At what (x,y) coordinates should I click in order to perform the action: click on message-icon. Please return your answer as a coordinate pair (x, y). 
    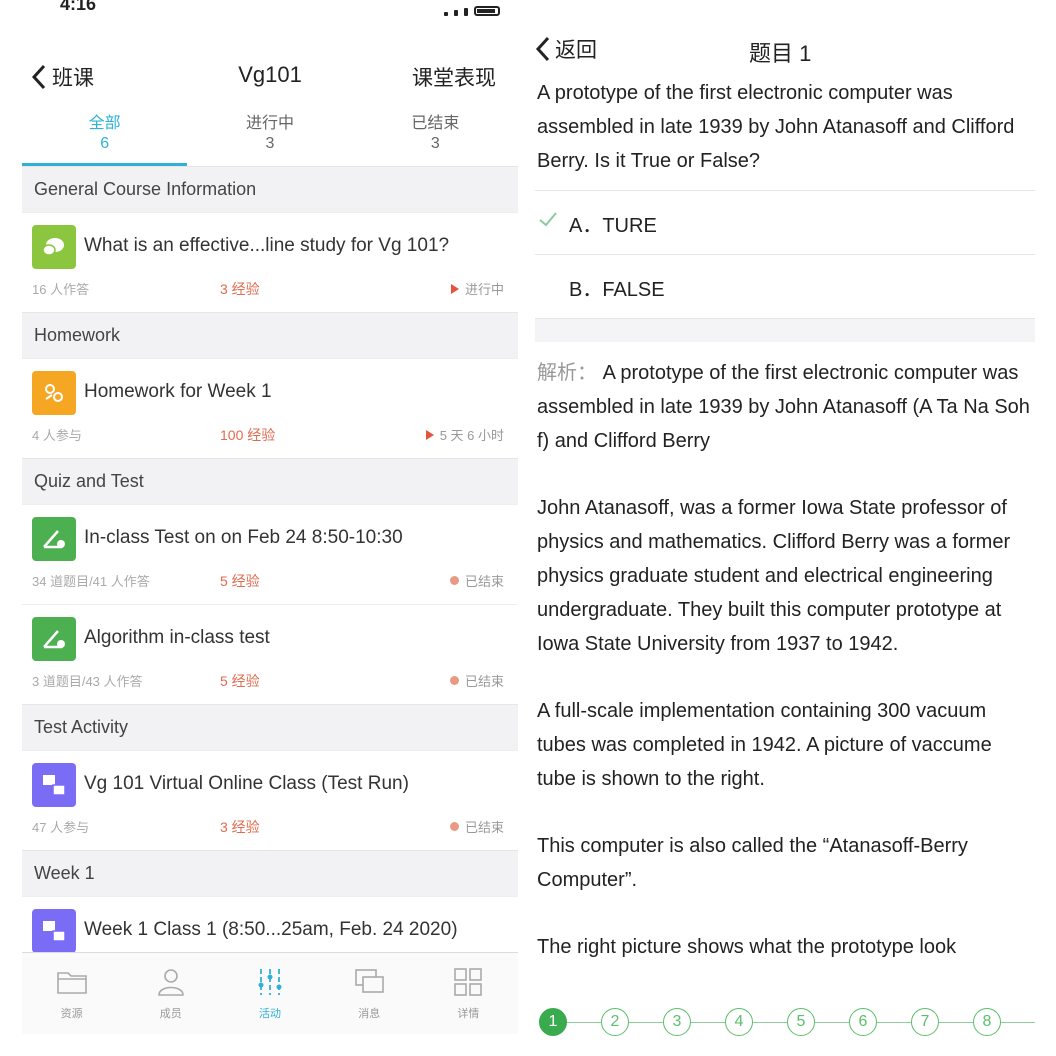
    Looking at the image, I should click on (370, 981).